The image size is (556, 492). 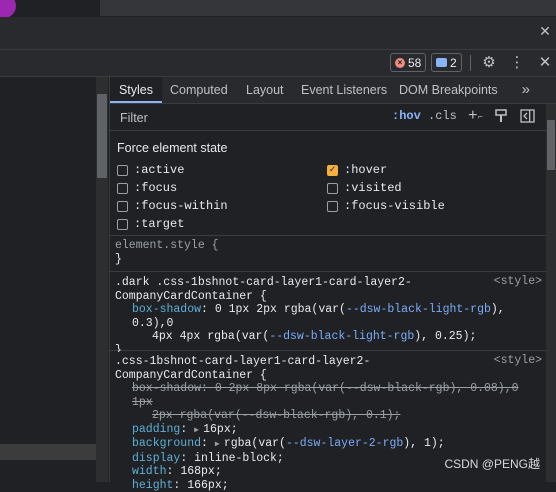 What do you see at coordinates (159, 224) in the screenshot?
I see `state-label: :target` at bounding box center [159, 224].